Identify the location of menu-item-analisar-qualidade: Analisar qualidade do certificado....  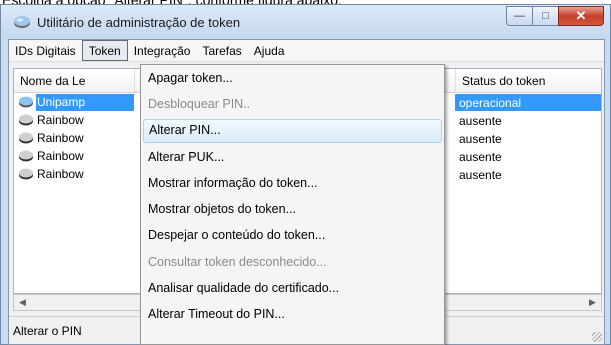
(292, 289).